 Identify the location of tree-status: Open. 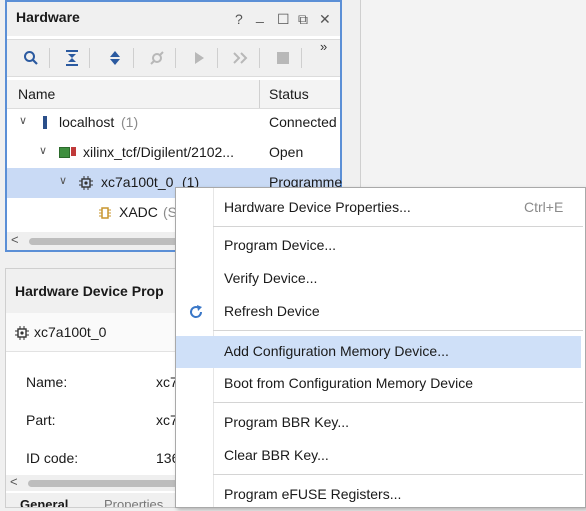
(286, 152).